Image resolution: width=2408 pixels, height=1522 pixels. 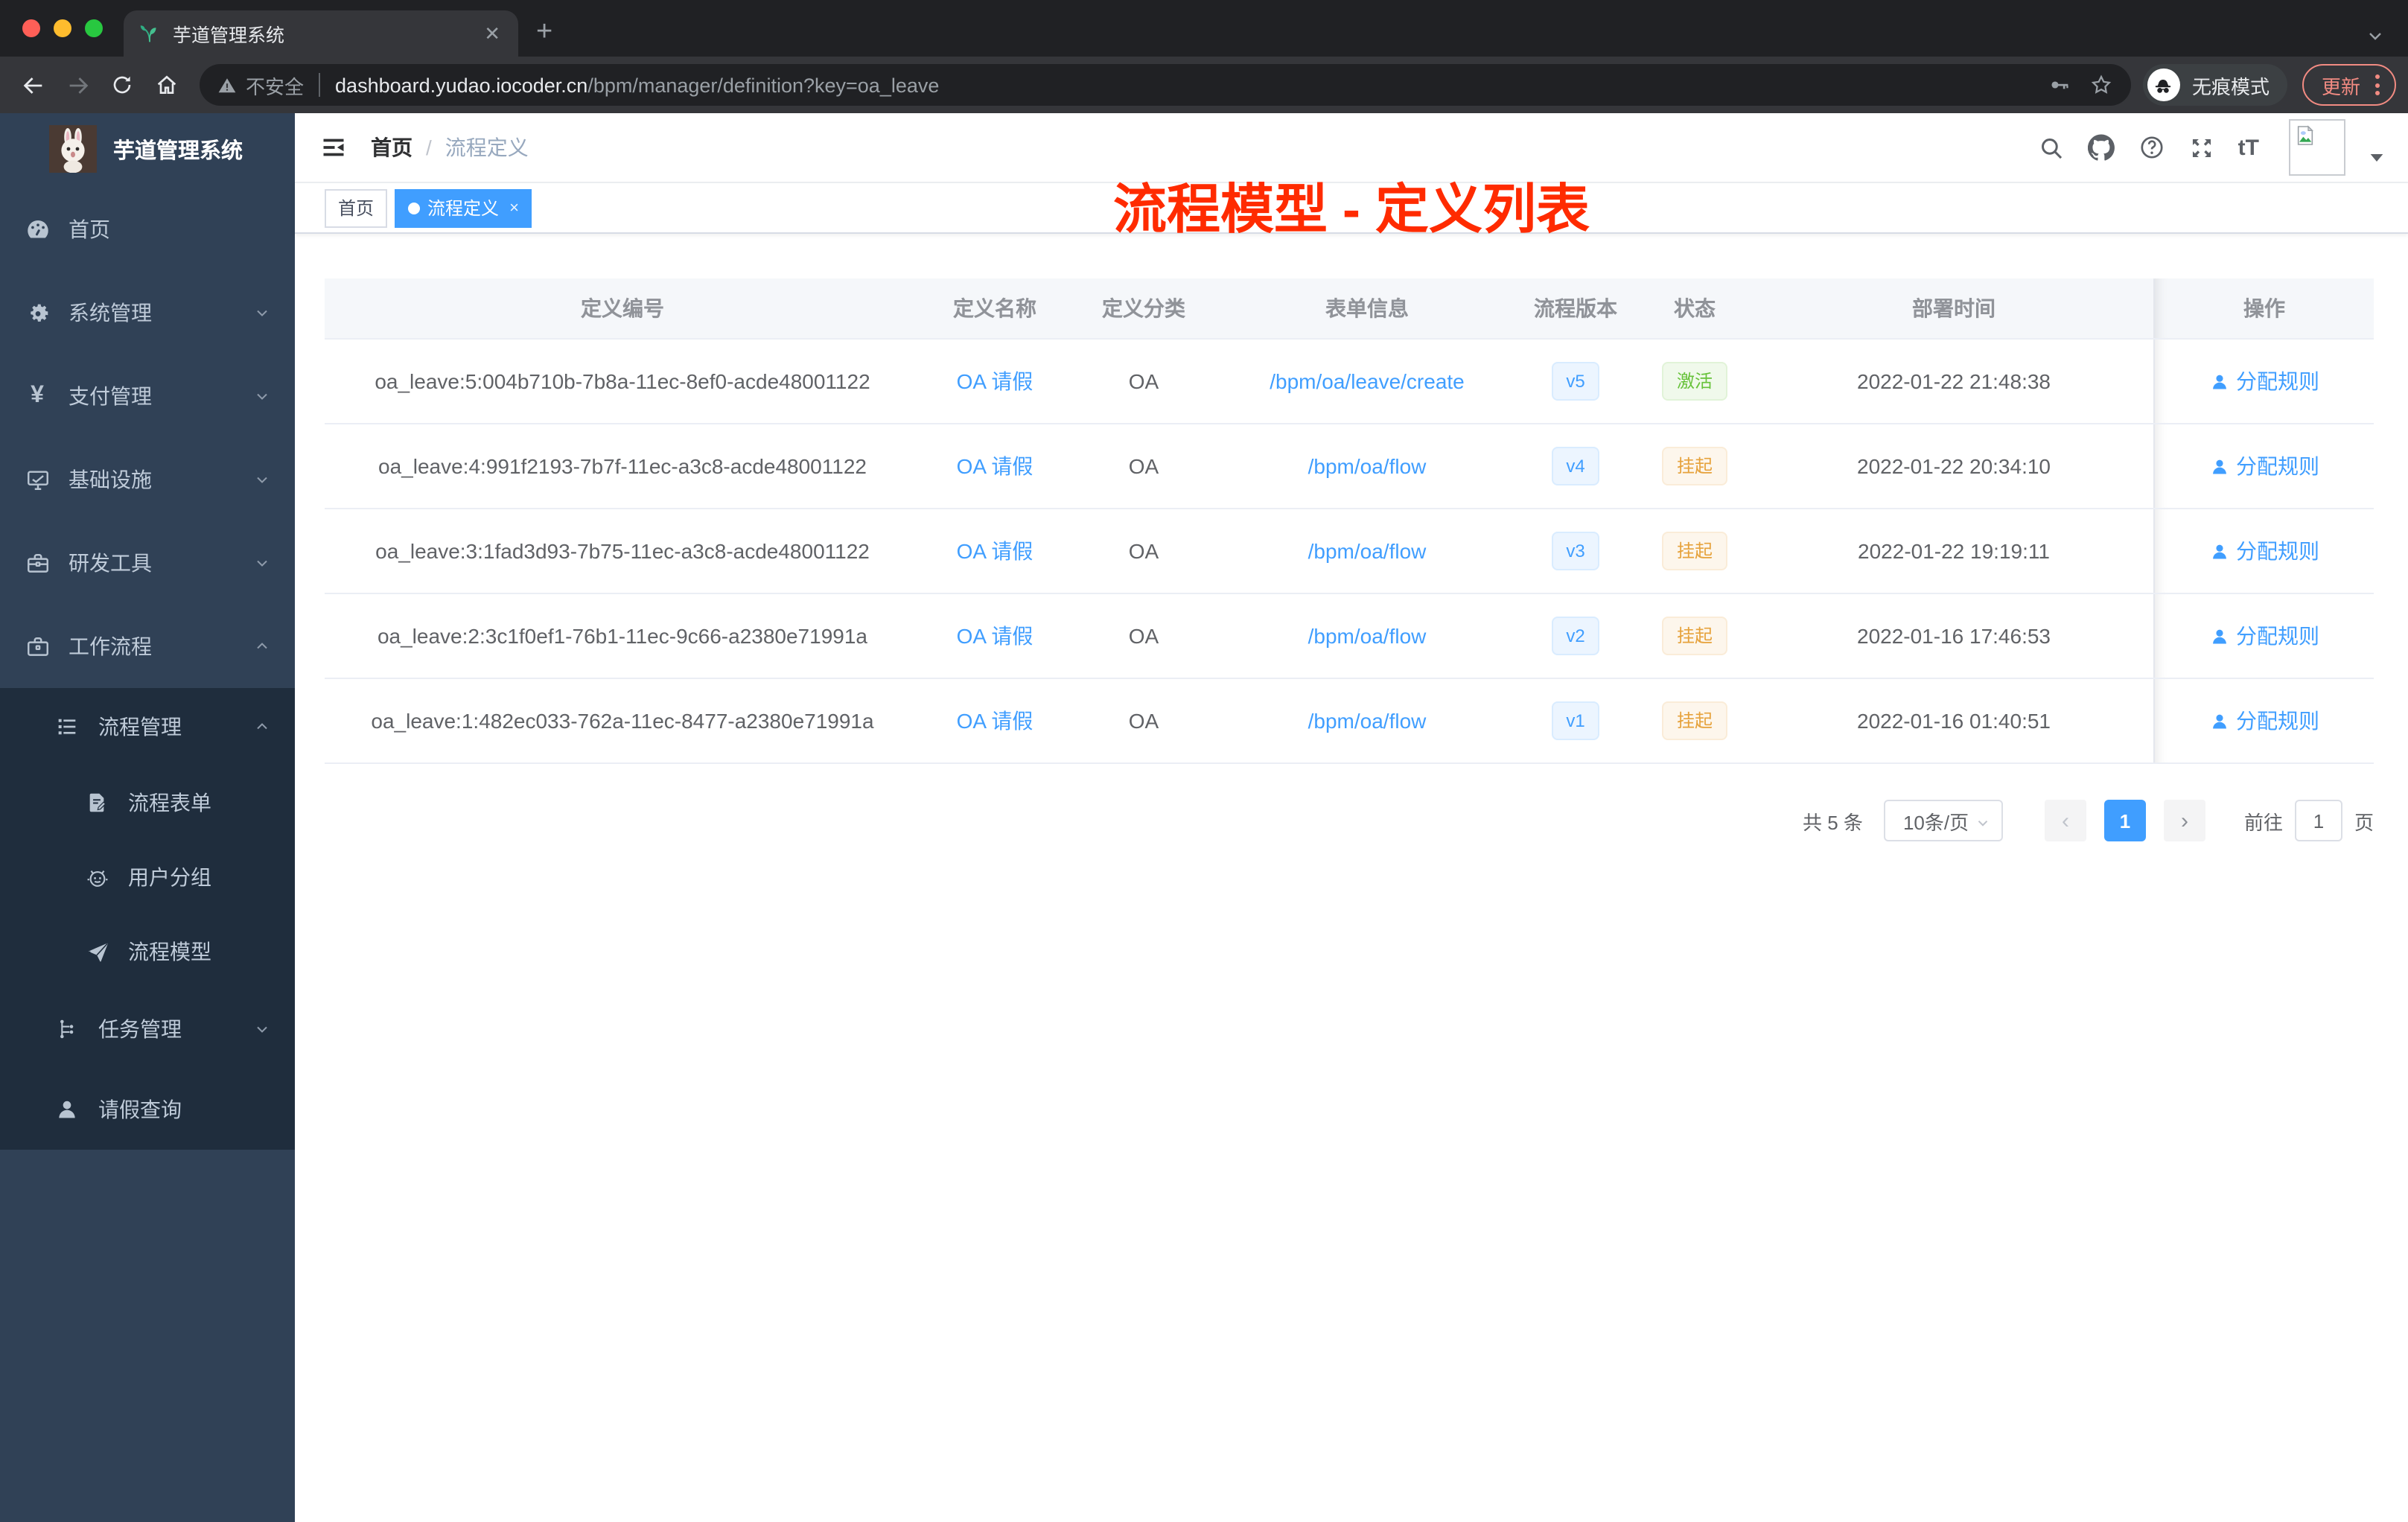 What do you see at coordinates (147, 646) in the screenshot?
I see `sidebar-item-workflow: 工作流程` at bounding box center [147, 646].